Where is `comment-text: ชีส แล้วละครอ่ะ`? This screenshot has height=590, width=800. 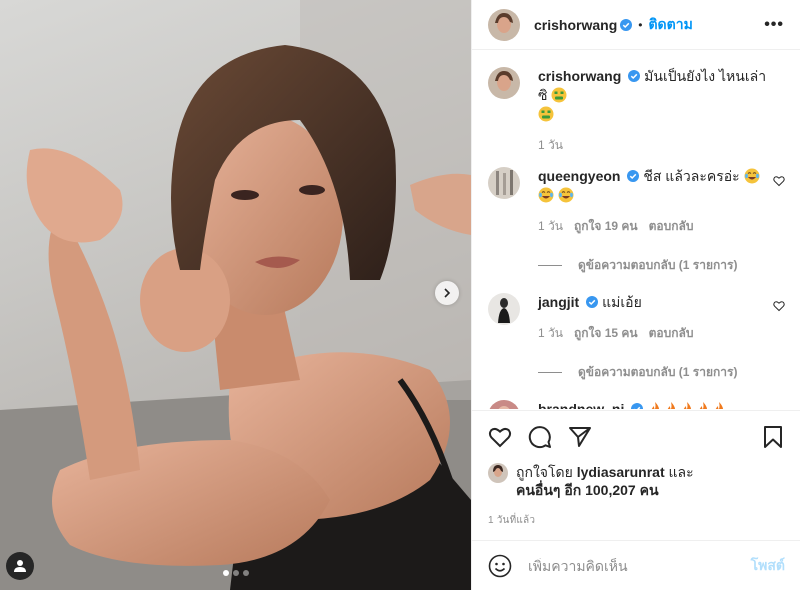
comment-text: ชีส แล้วละครอ่ะ is located at coordinates (691, 176).